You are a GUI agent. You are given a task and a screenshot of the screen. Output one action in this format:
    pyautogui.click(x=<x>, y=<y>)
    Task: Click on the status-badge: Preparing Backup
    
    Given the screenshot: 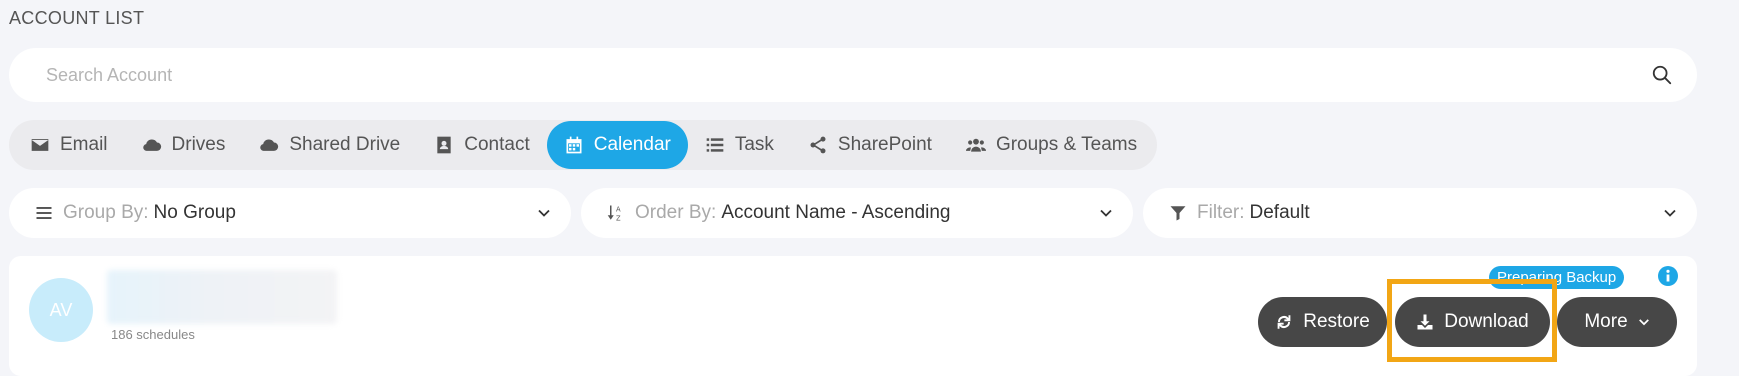 What is the action you would take?
    pyautogui.click(x=1557, y=277)
    